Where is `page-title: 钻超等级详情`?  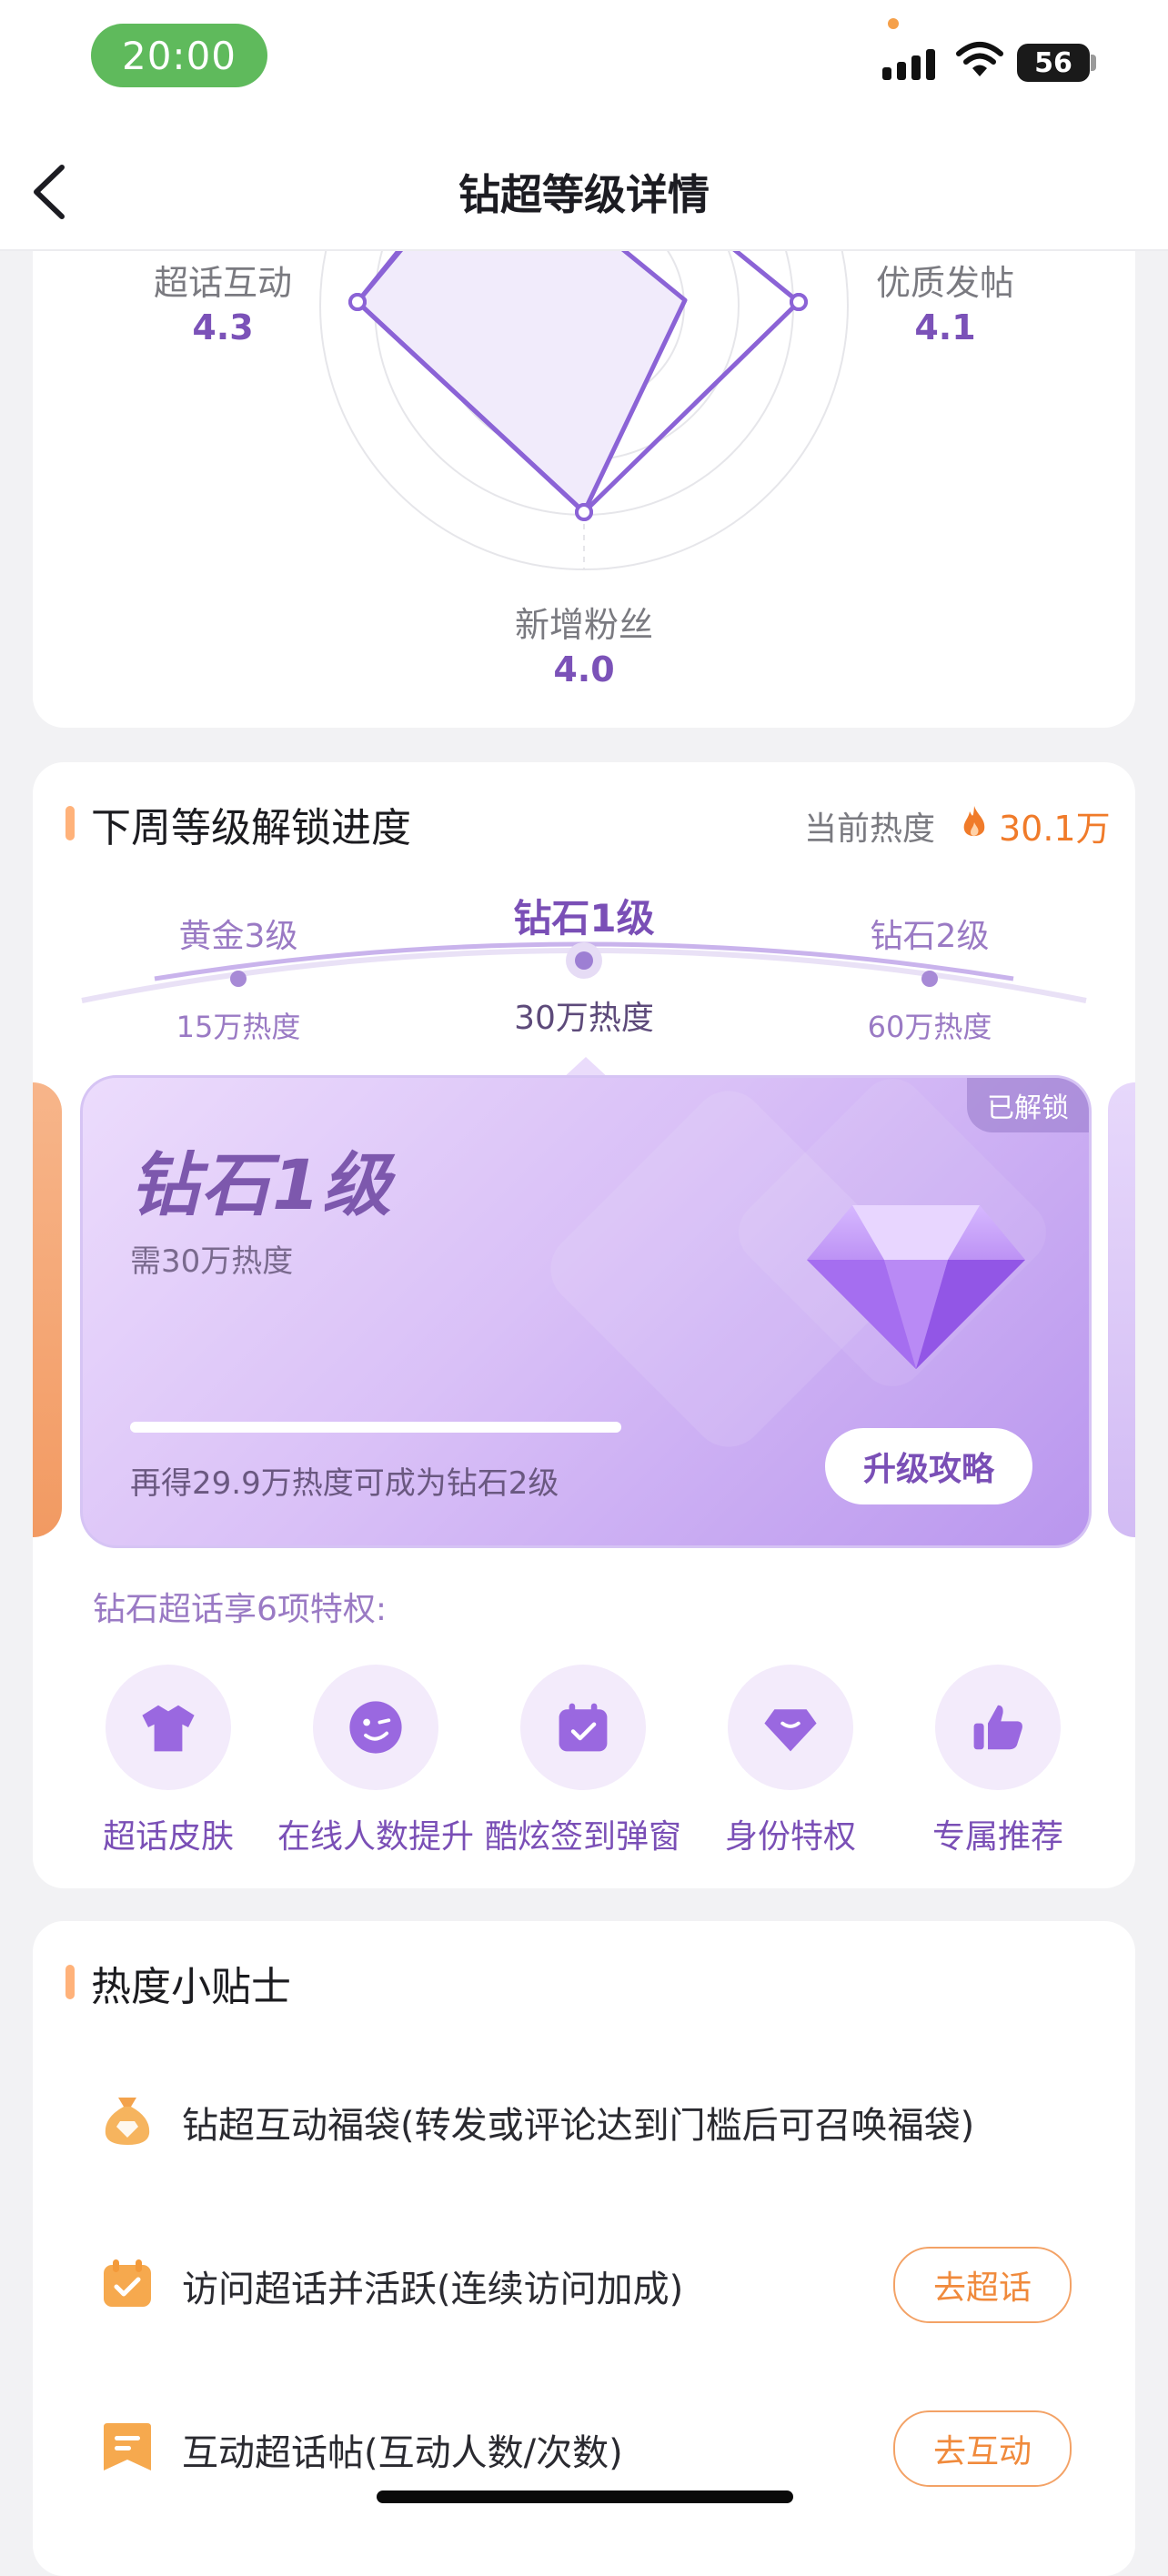 page-title: 钻超等级详情 is located at coordinates (584, 194).